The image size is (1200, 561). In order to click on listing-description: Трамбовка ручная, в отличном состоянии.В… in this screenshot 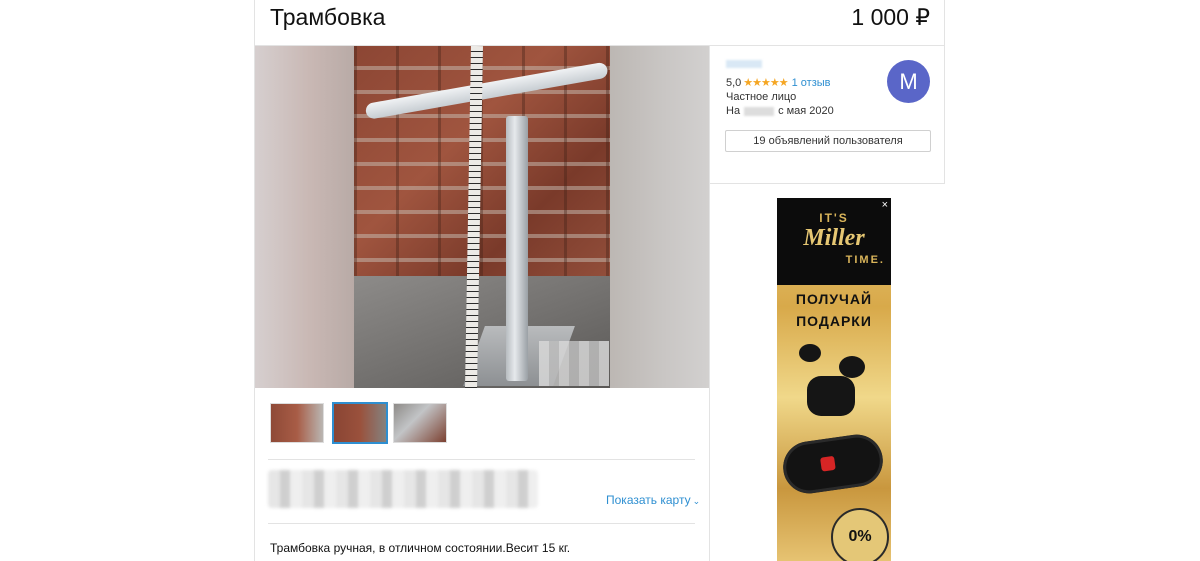, I will do `click(420, 548)`.